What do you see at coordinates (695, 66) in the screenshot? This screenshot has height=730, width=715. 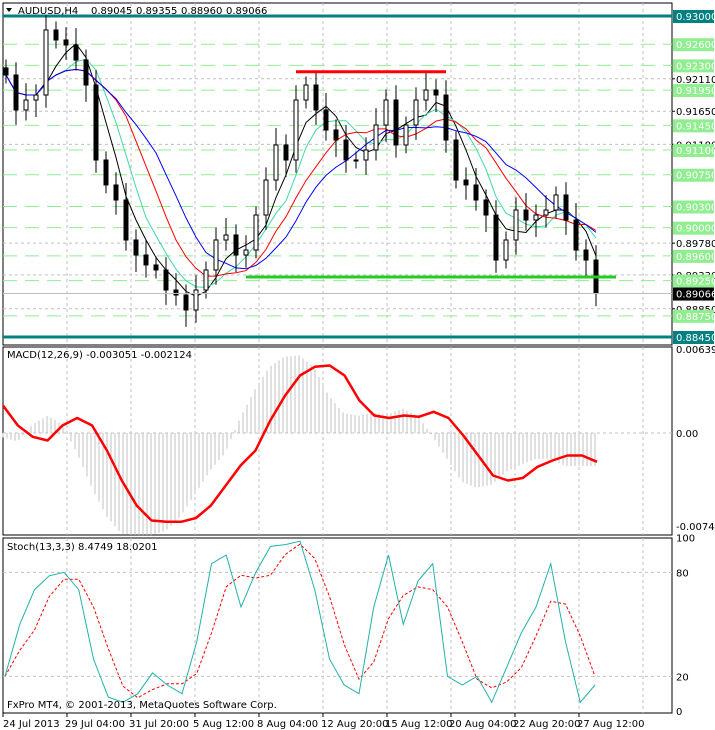 I see `price-level-label: 0.92300` at bounding box center [695, 66].